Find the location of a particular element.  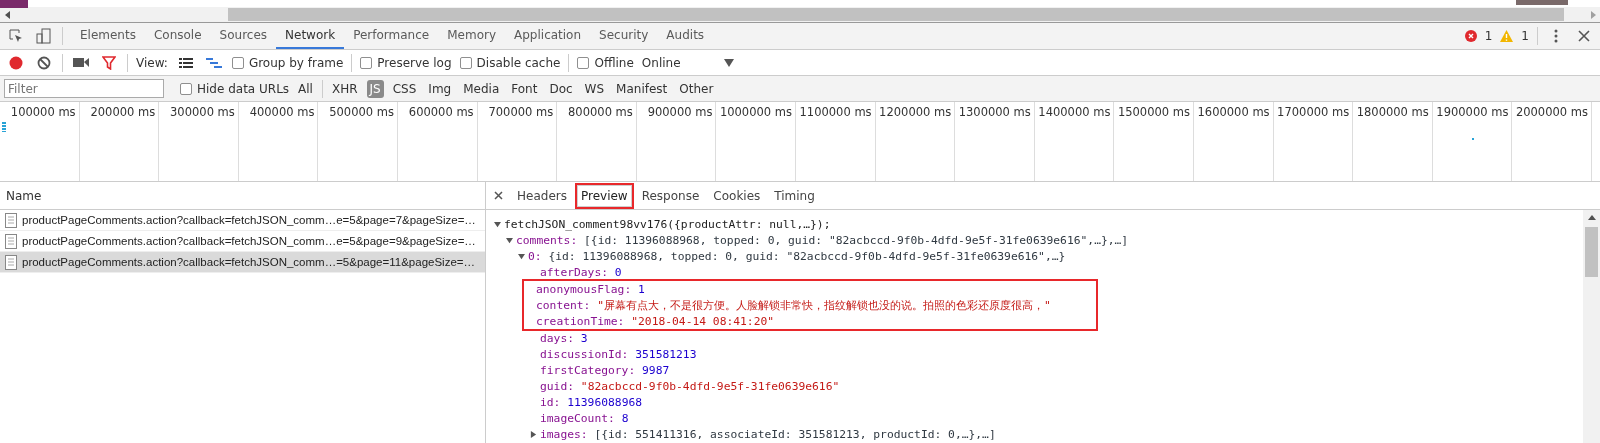

time-tick-label: 800000 ms is located at coordinates (600, 112).